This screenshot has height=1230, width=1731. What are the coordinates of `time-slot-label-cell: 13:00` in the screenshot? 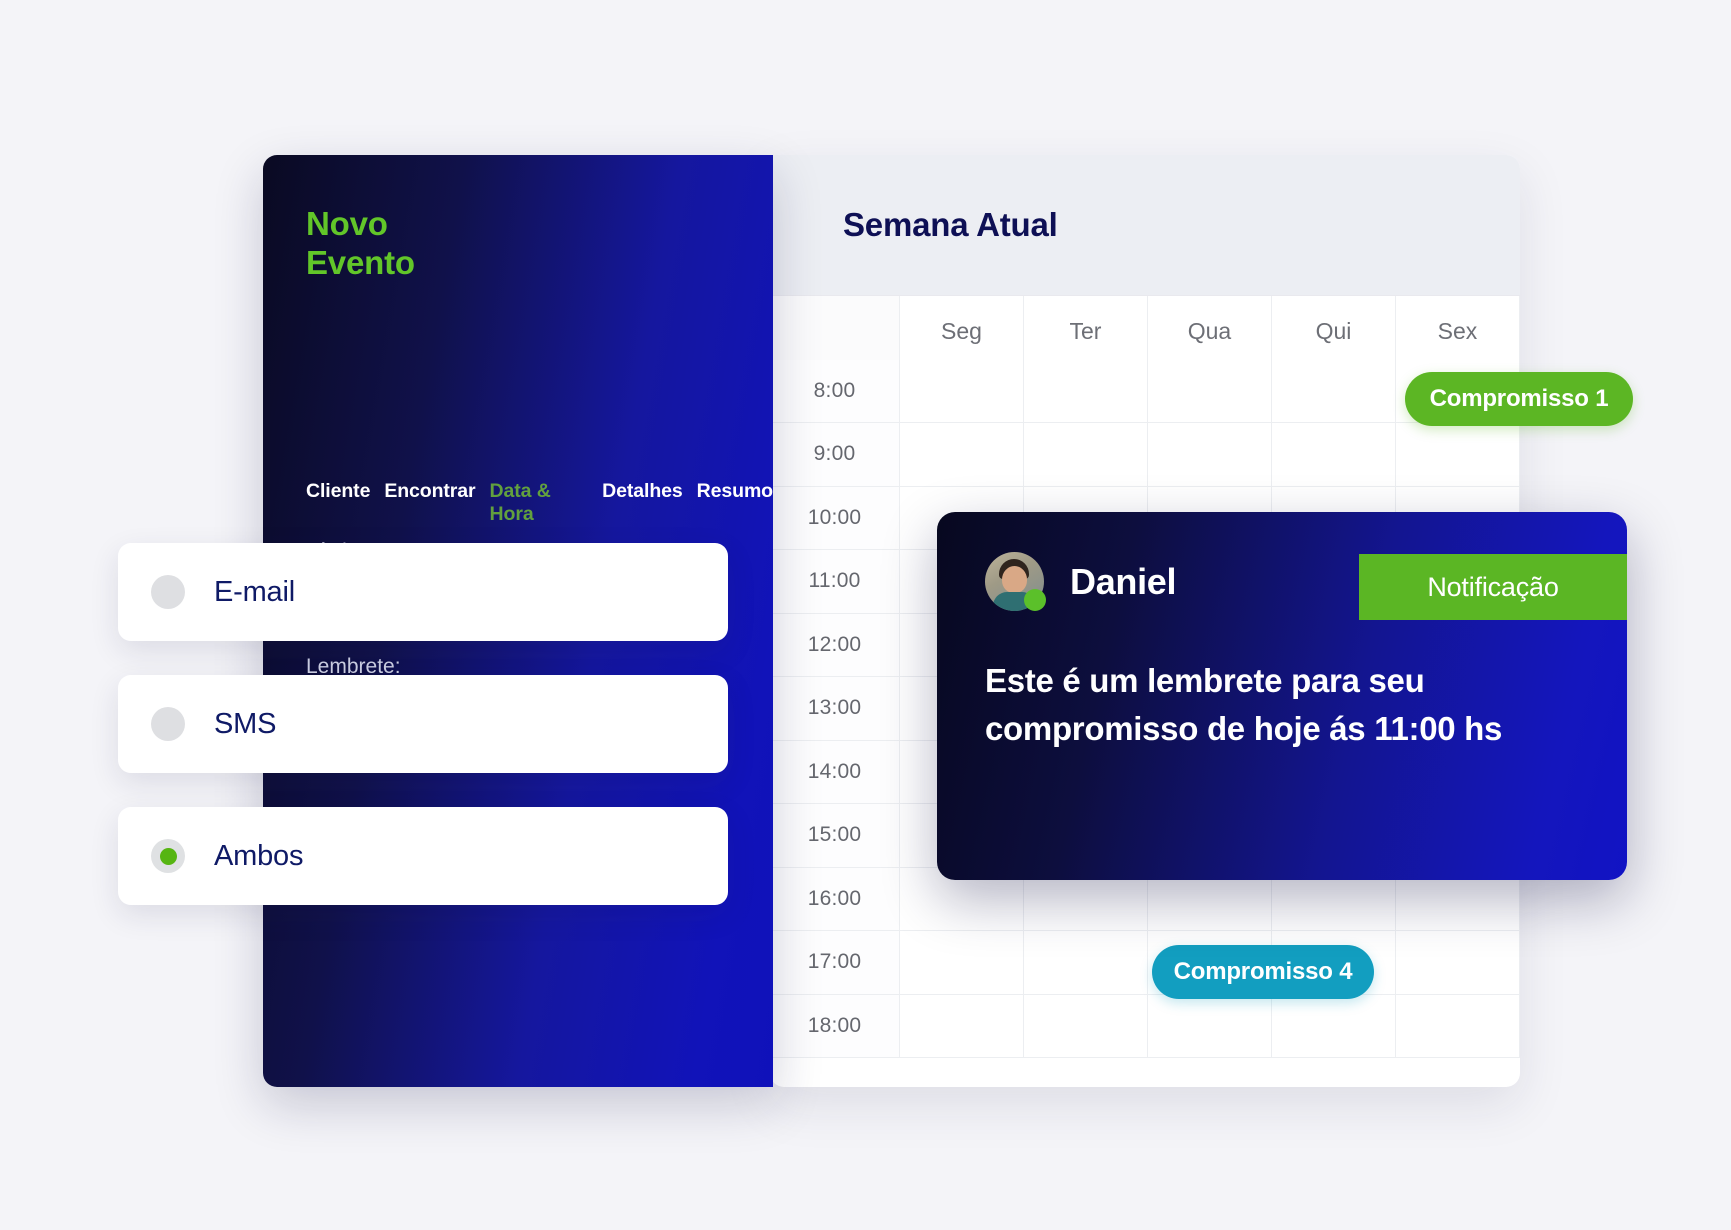 It's located at (835, 709).